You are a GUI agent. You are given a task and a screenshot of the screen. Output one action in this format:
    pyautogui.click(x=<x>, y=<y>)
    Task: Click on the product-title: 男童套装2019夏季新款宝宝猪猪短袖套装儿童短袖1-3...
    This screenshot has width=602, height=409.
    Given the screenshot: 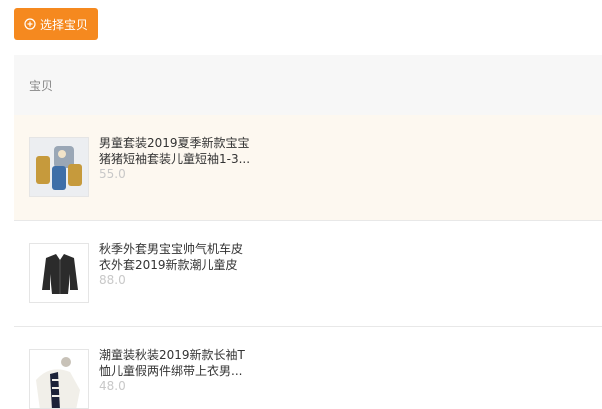 What is the action you would take?
    pyautogui.click(x=175, y=151)
    